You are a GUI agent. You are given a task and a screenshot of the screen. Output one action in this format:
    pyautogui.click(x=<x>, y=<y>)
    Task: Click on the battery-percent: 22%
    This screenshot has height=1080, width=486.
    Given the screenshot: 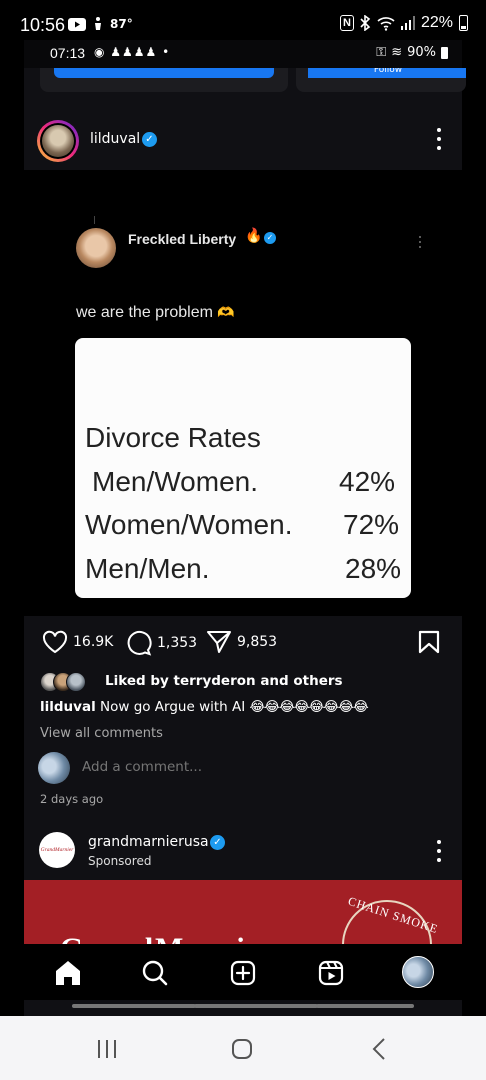 What is the action you would take?
    pyautogui.click(x=436, y=22)
    